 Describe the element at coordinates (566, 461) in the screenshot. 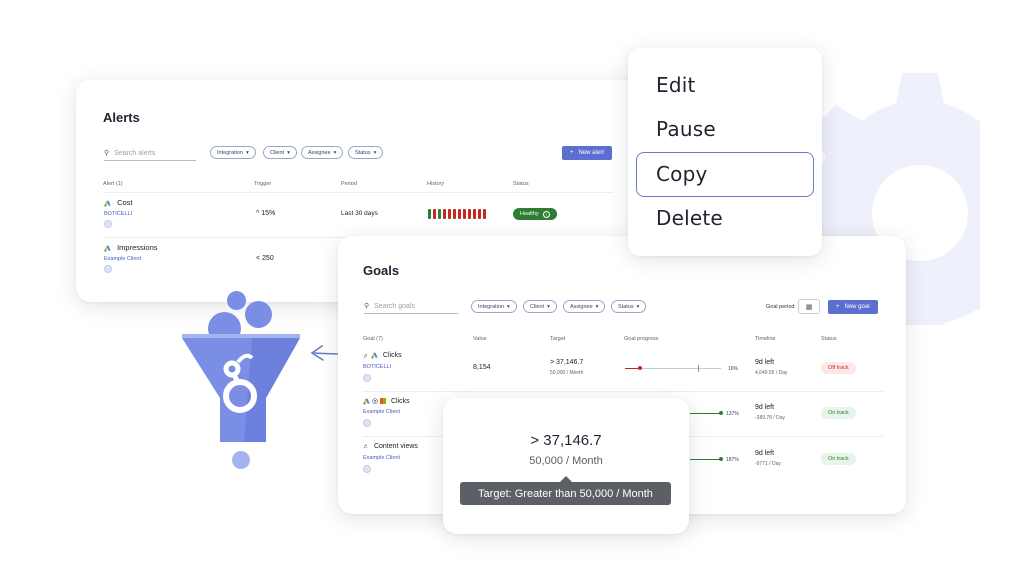

I see `target-sub: 50,000 / Month` at that location.